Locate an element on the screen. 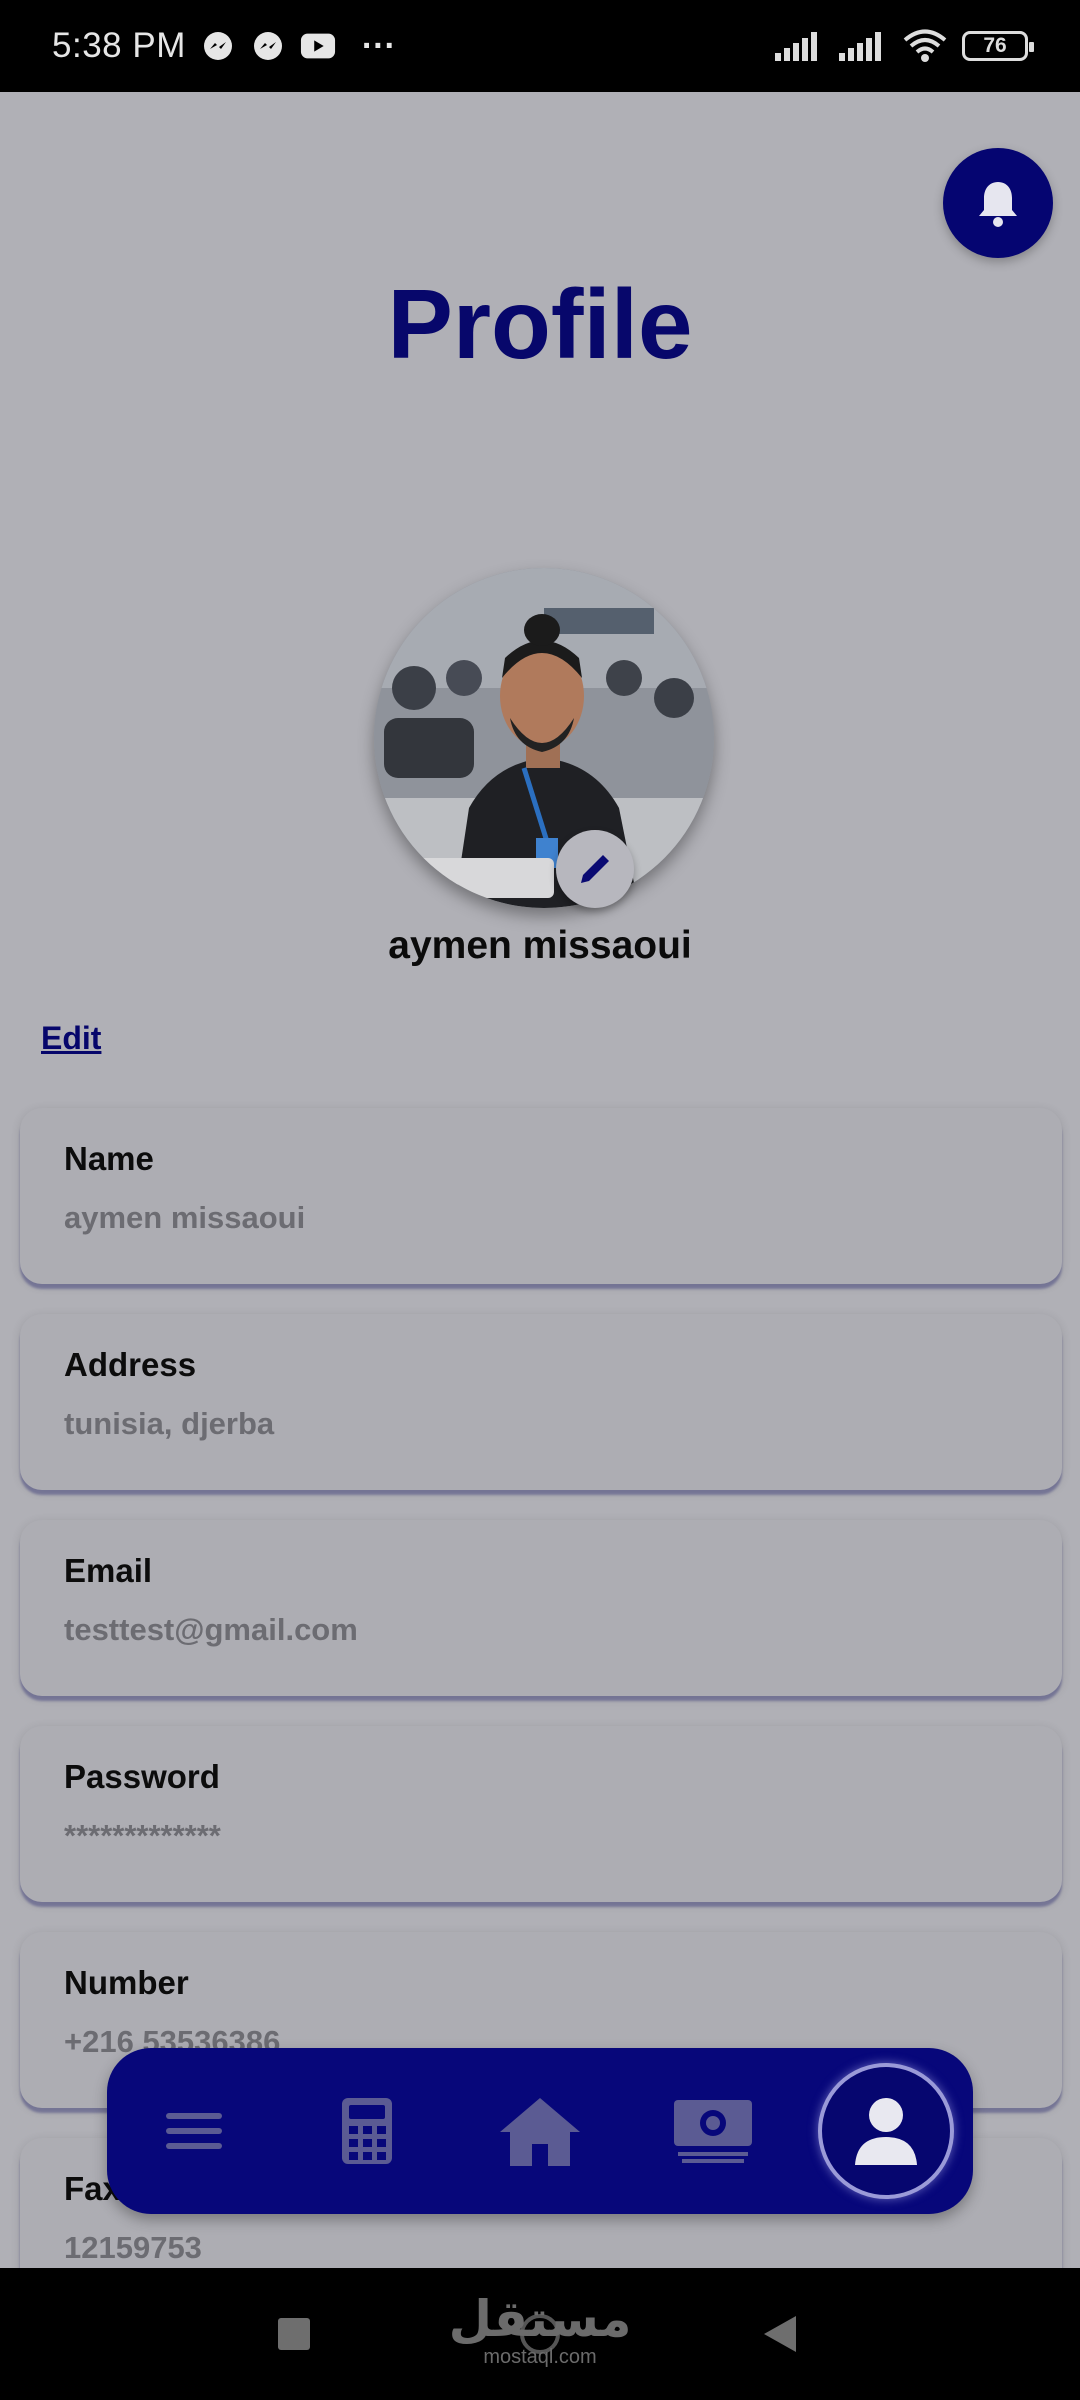 The image size is (1080, 2400). password-card: Password ************* is located at coordinates (541, 1814).